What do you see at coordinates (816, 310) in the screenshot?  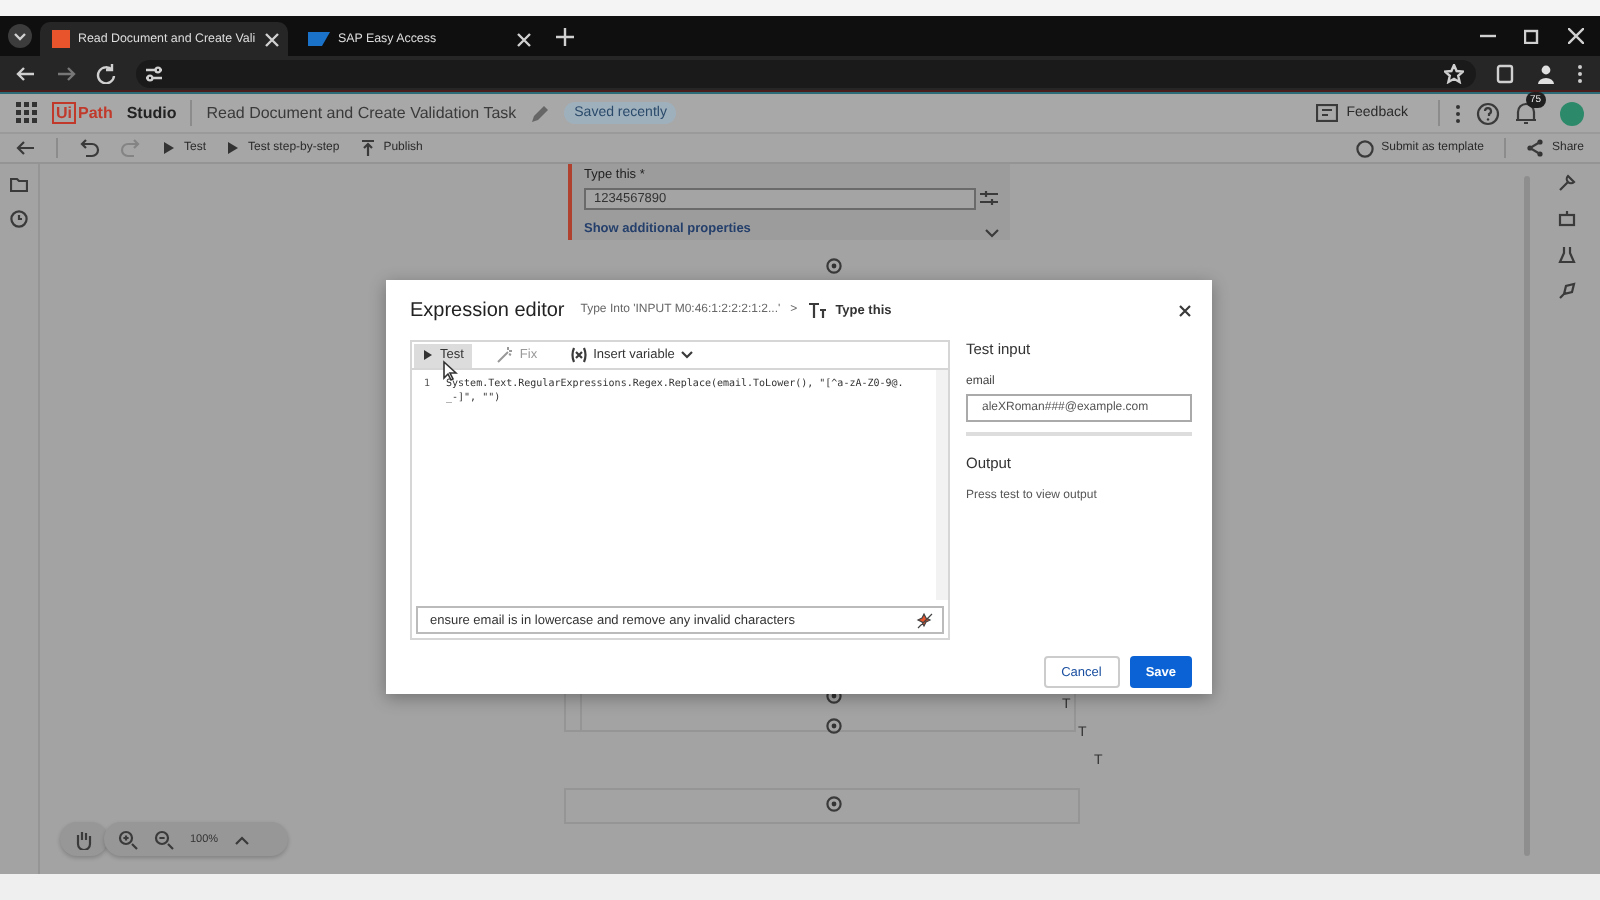 I see `text-type-icon` at bounding box center [816, 310].